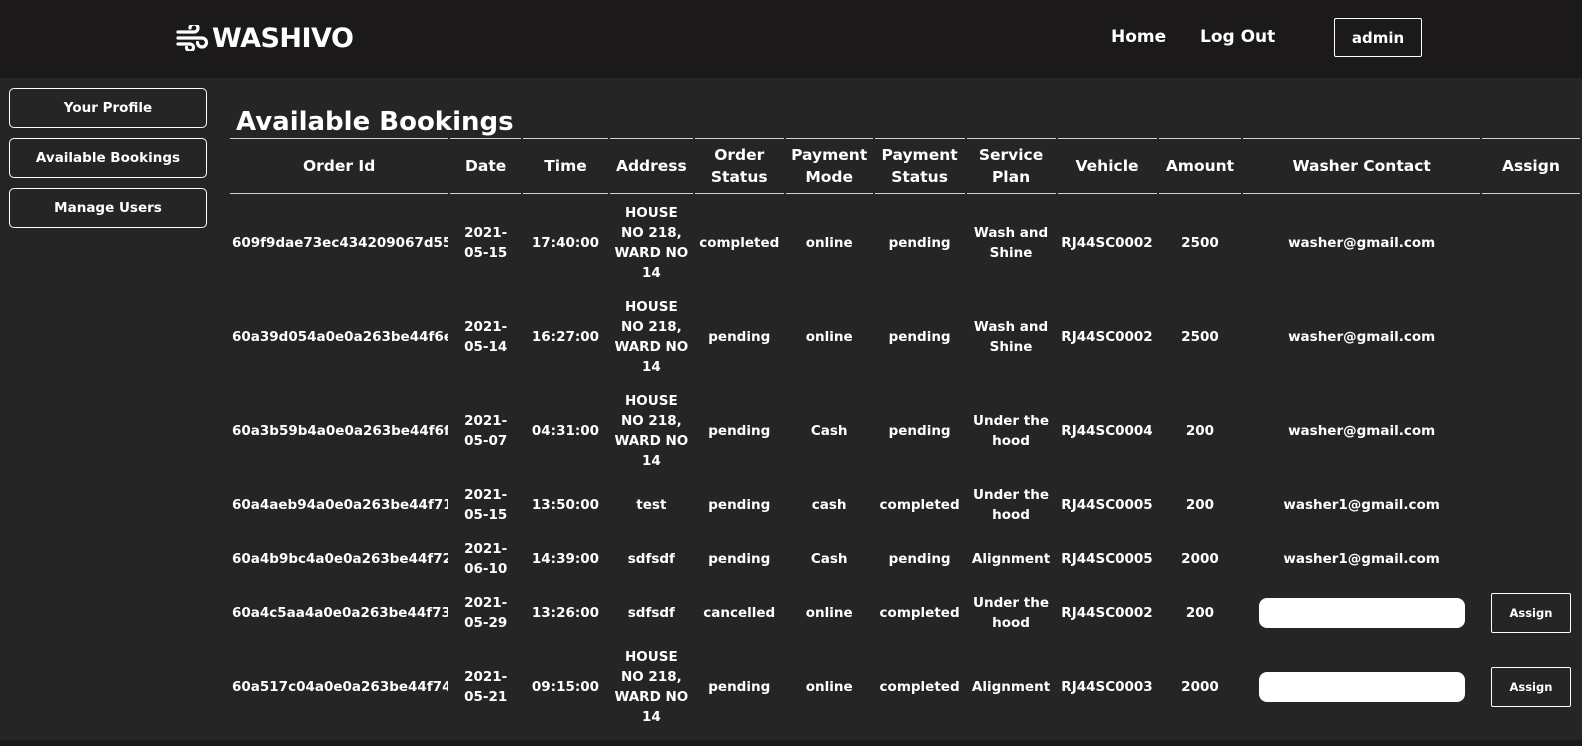  Describe the element at coordinates (829, 166) in the screenshot. I see `column-header: Payment Mode` at that location.